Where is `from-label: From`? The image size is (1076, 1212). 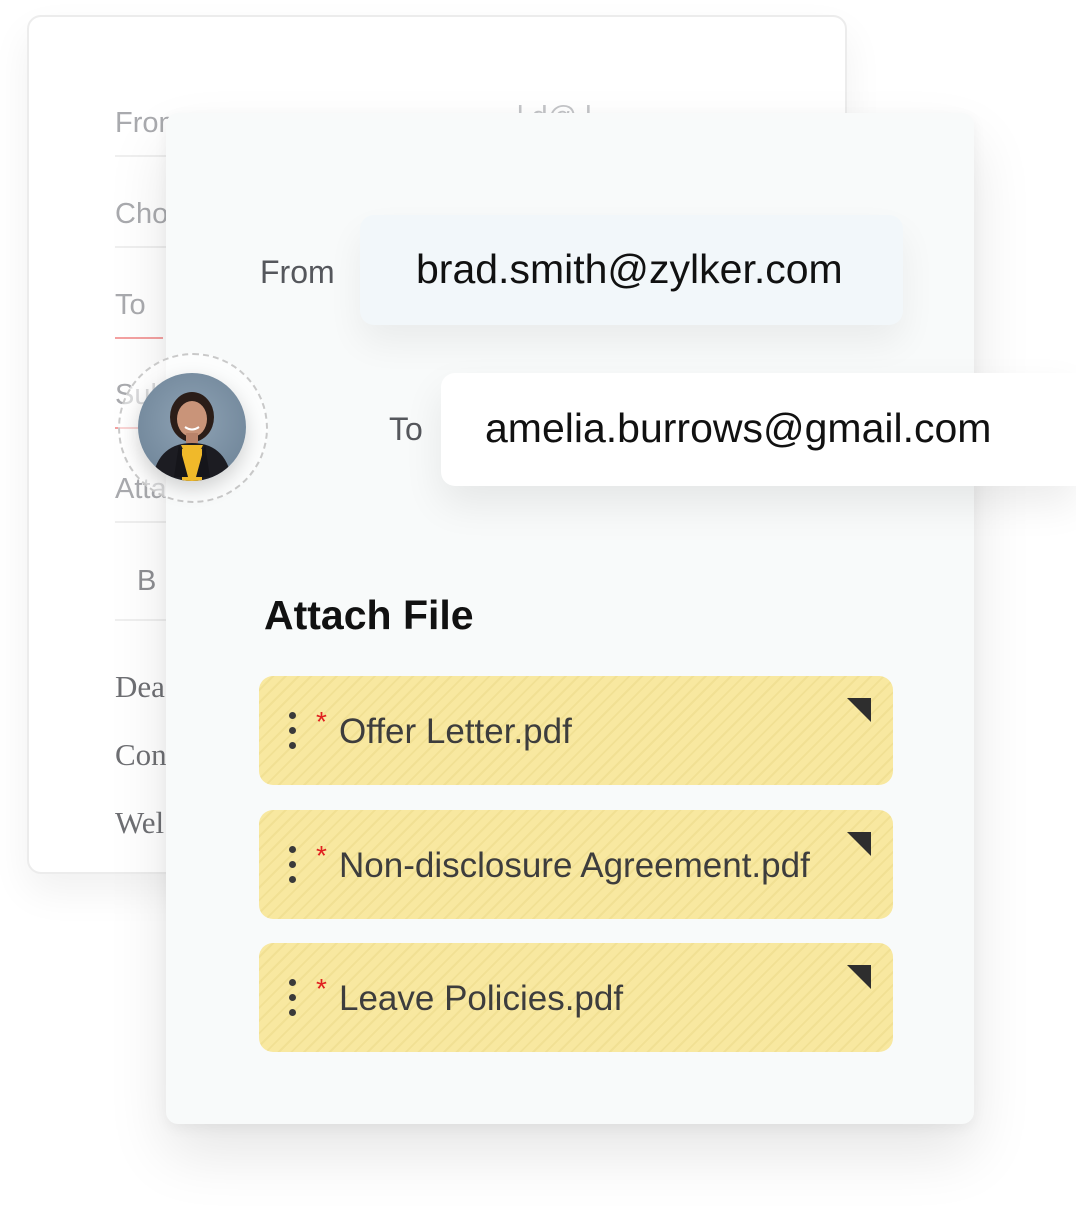
from-label: From is located at coordinates (297, 272).